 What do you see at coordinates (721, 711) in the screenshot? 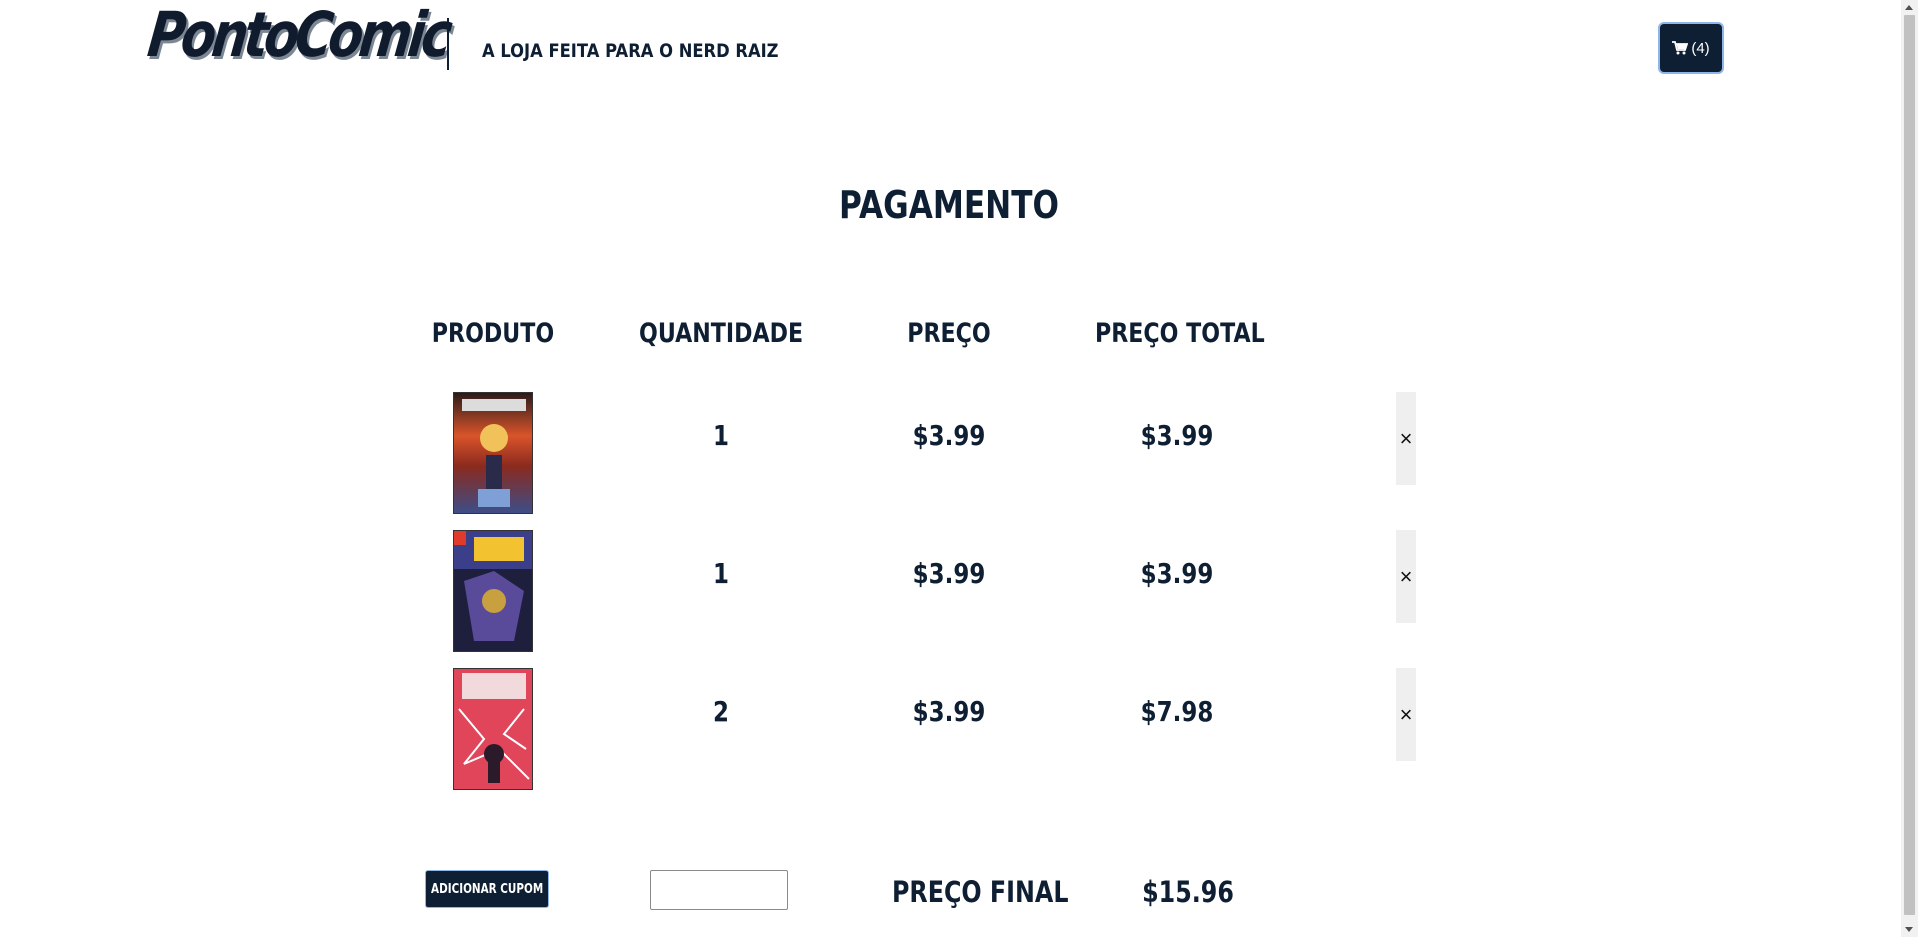
I see `quantity-value: 2` at bounding box center [721, 711].